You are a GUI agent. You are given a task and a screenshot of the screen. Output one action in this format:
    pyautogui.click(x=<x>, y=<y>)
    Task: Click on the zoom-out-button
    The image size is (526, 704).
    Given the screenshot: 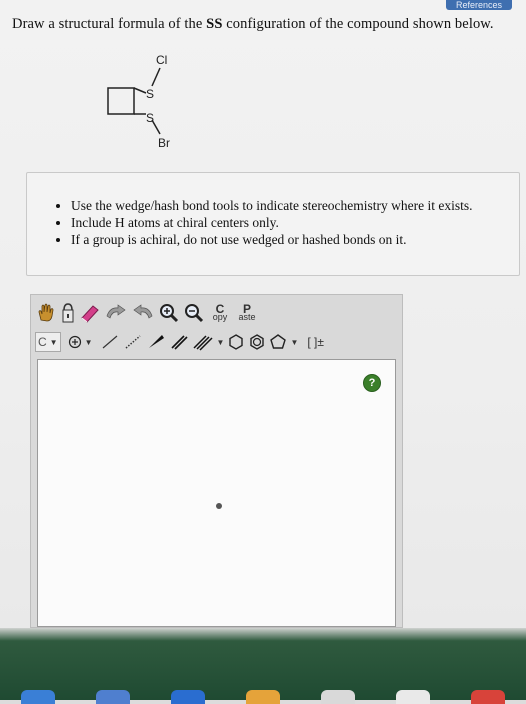 What is the action you would take?
    pyautogui.click(x=194, y=313)
    